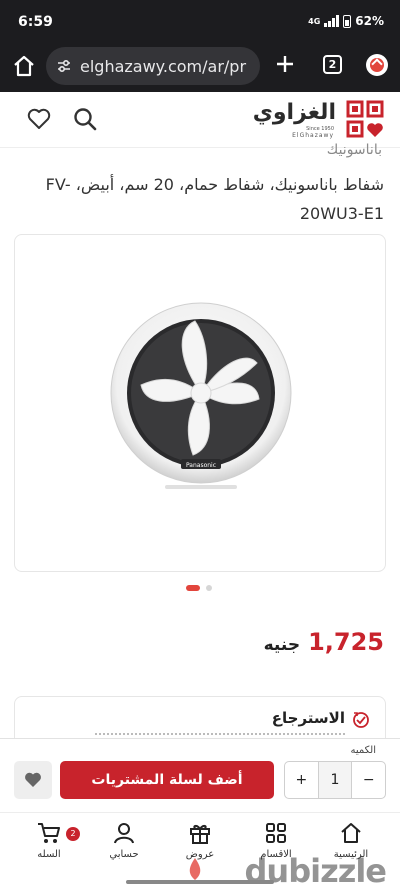 The image size is (400, 893). I want to click on url-bar: elghazawy.com/ar/pr, so click(153, 66).